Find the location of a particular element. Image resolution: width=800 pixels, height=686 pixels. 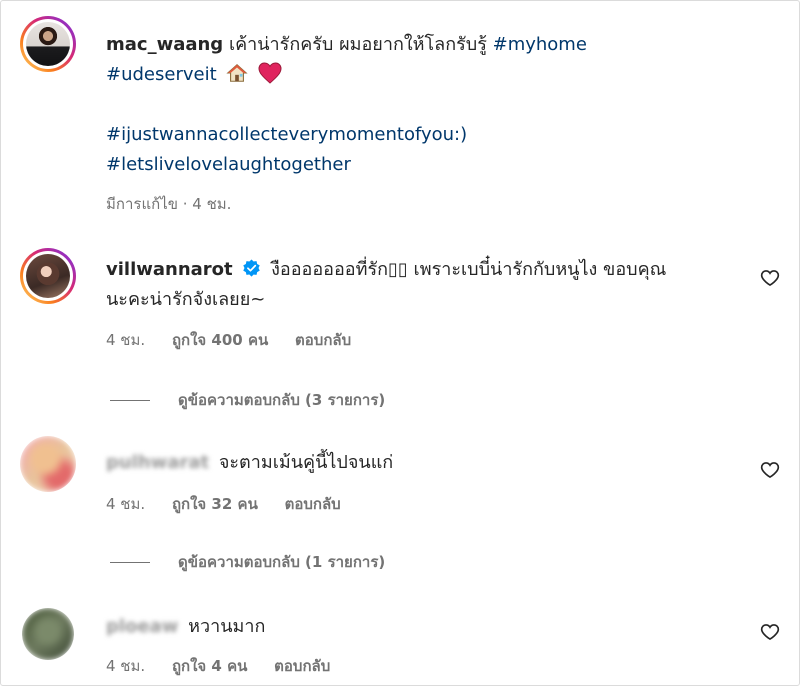

hashtag-myhome: #myhome is located at coordinates (540, 44).